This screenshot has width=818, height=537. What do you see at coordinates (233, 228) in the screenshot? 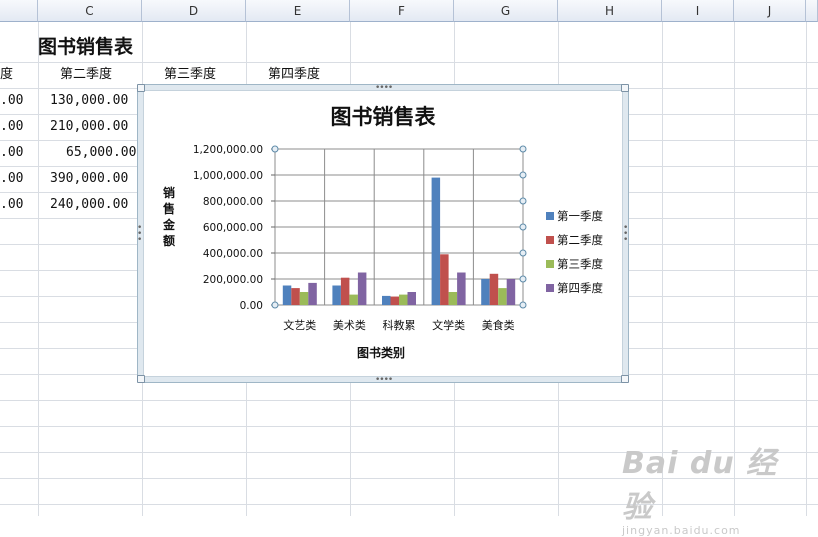
I see `y-tick-label: 600,000.00` at bounding box center [233, 228].